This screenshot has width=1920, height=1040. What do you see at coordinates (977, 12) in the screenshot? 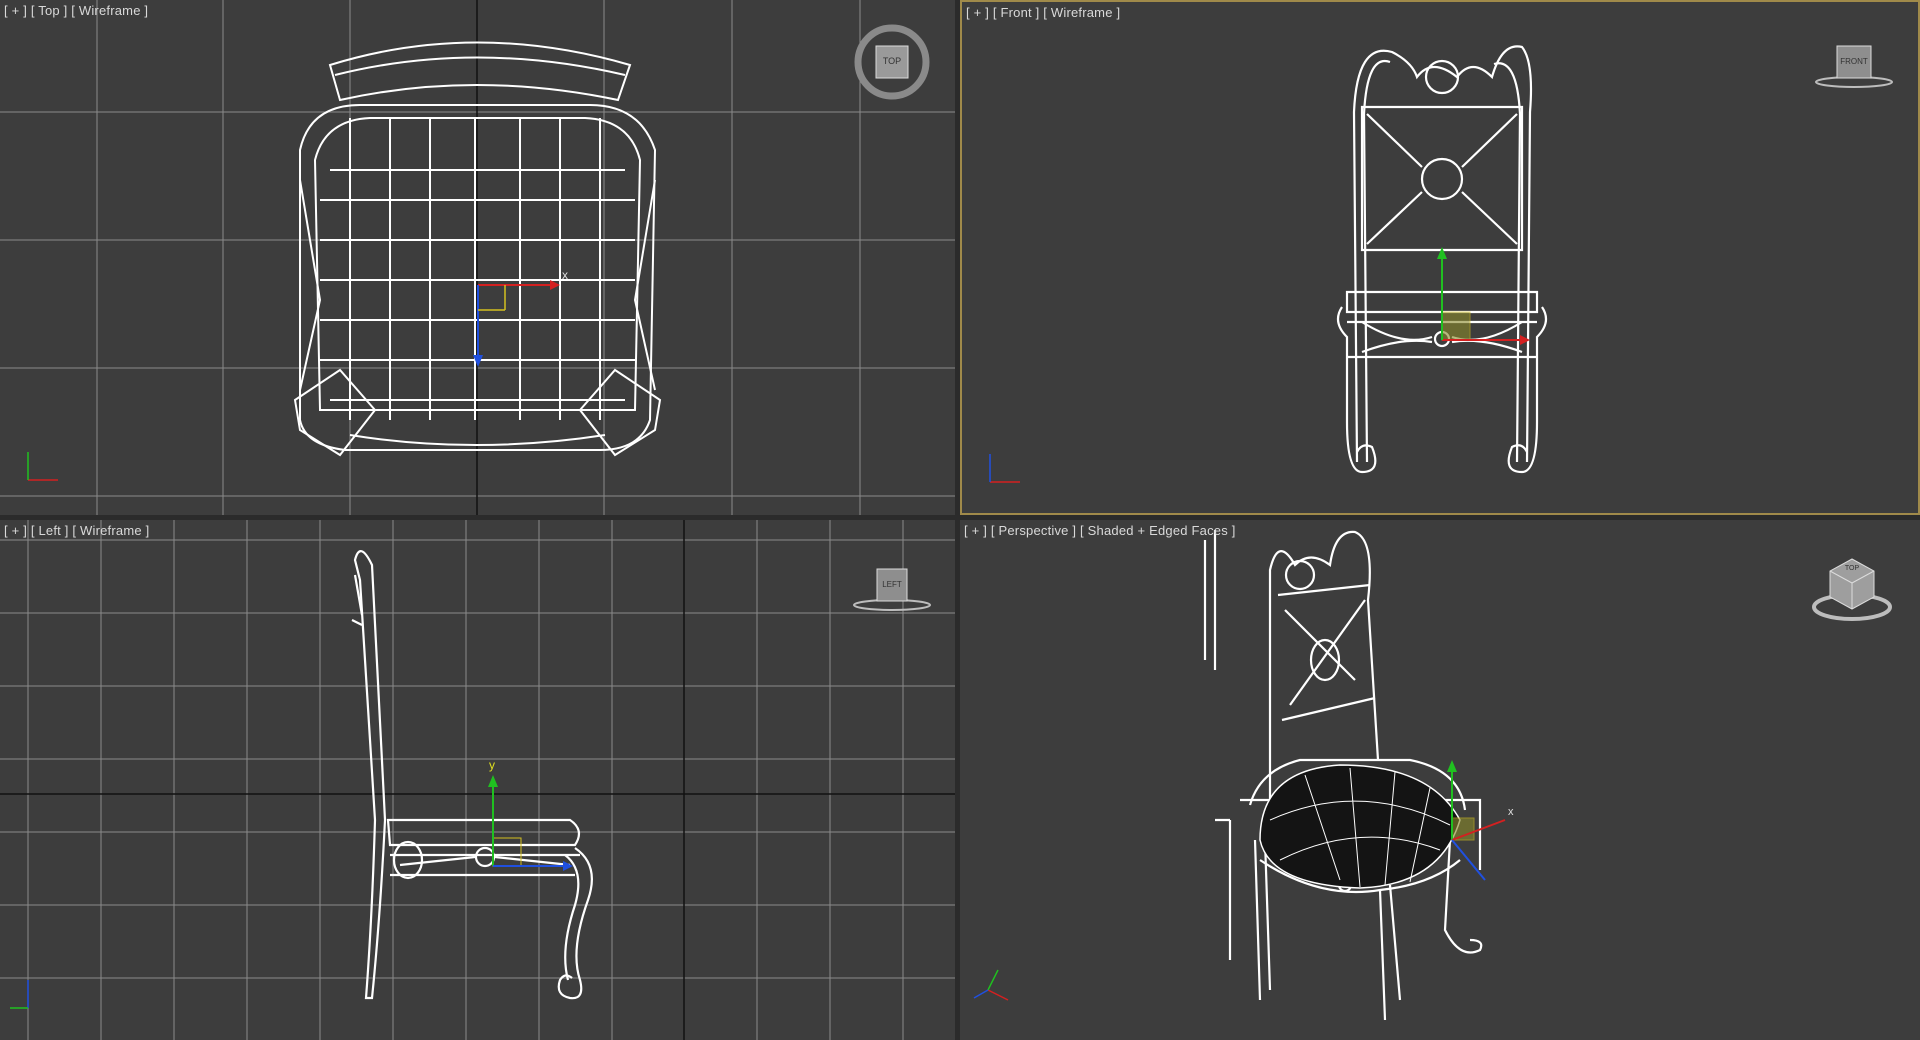
I see `viewport-front-menu-button: [ + ]` at bounding box center [977, 12].